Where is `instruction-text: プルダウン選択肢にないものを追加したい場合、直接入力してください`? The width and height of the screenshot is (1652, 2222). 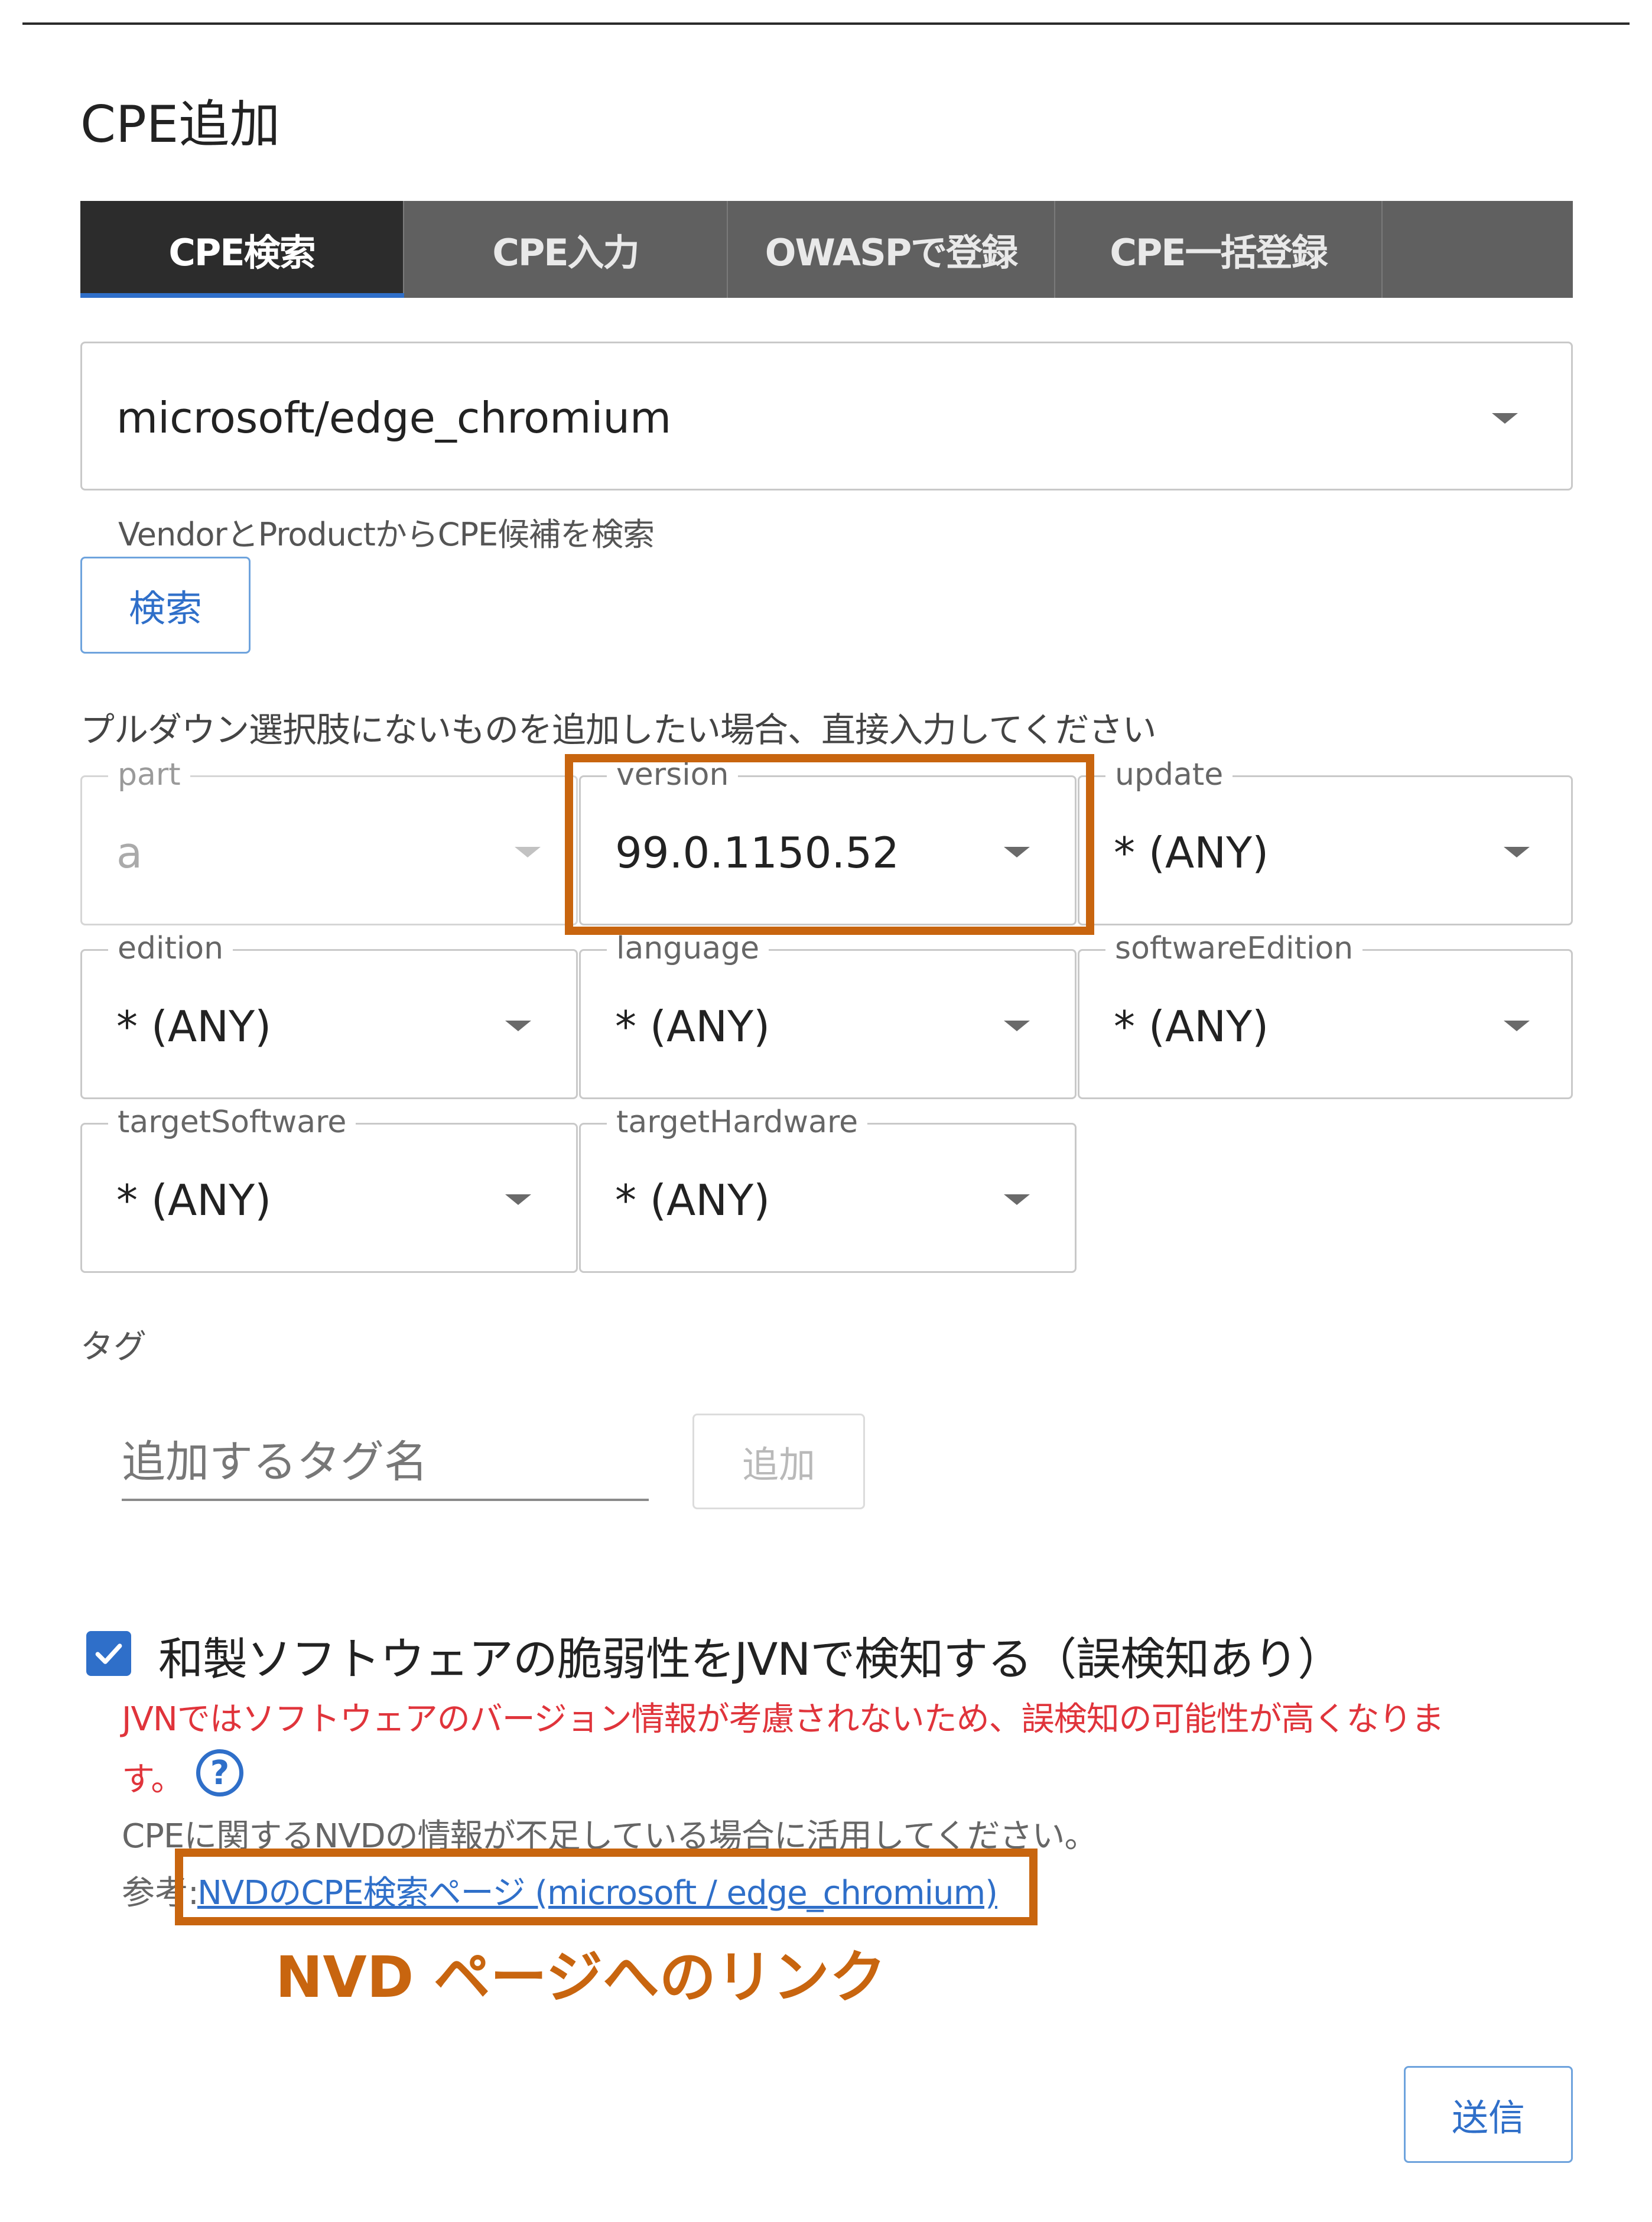
instruction-text: プルダウン選択肢にないものを追加したい場合、直接入力してください is located at coordinates (618, 730).